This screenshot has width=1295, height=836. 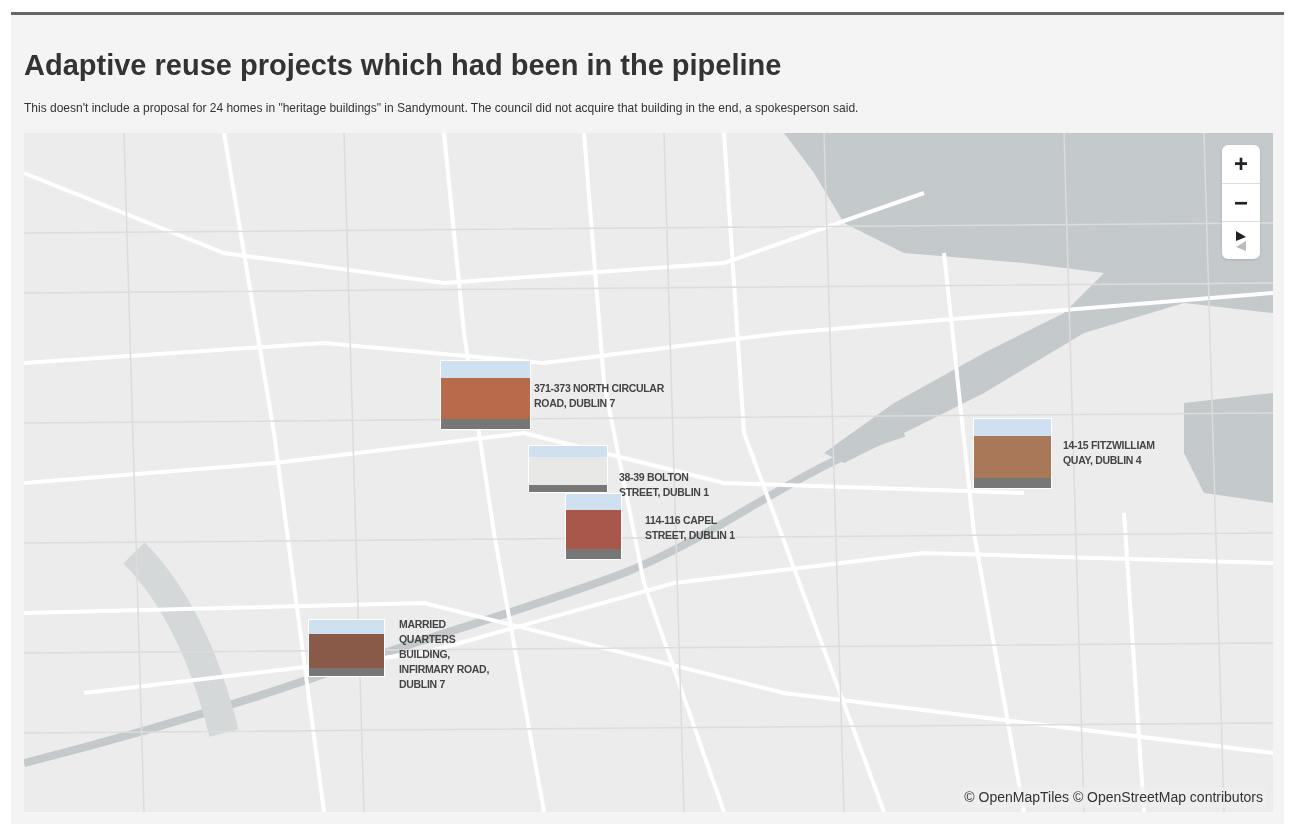 What do you see at coordinates (664, 485) in the screenshot?
I see `marker-label: 38-39 BOLTON STREET, DUBLIN 1` at bounding box center [664, 485].